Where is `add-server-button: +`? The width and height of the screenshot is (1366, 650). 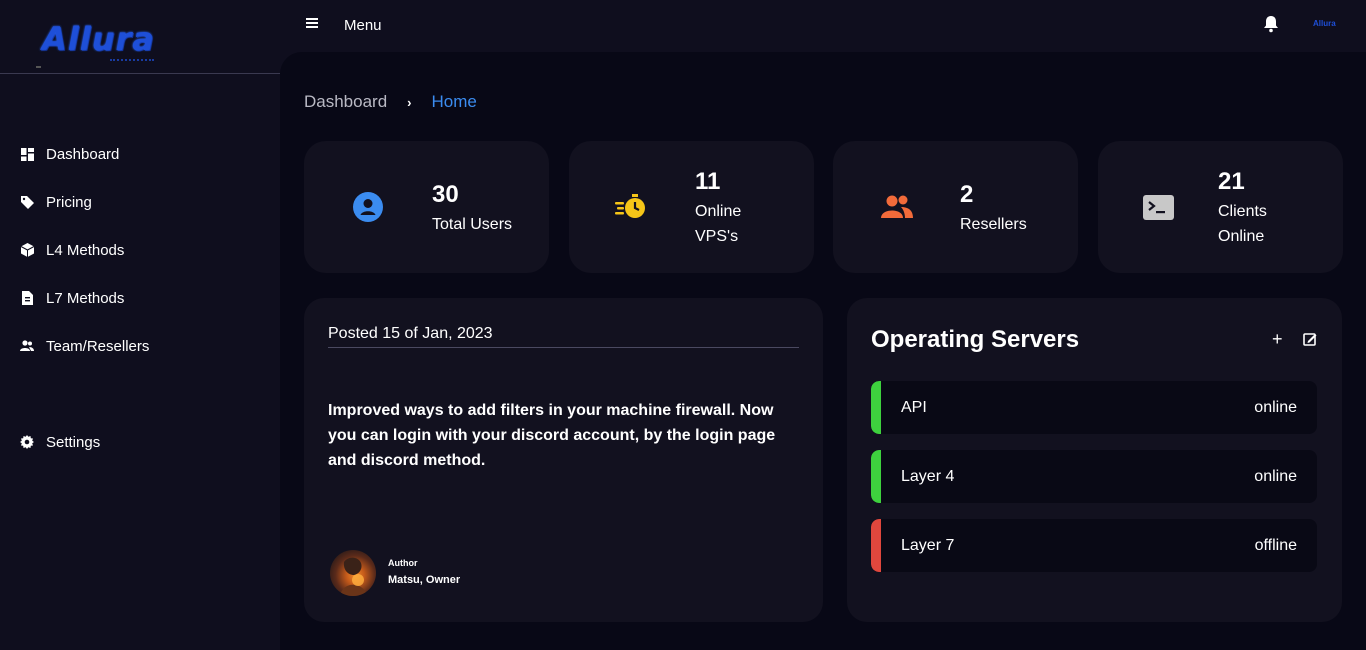
add-server-button: + is located at coordinates (1277, 339).